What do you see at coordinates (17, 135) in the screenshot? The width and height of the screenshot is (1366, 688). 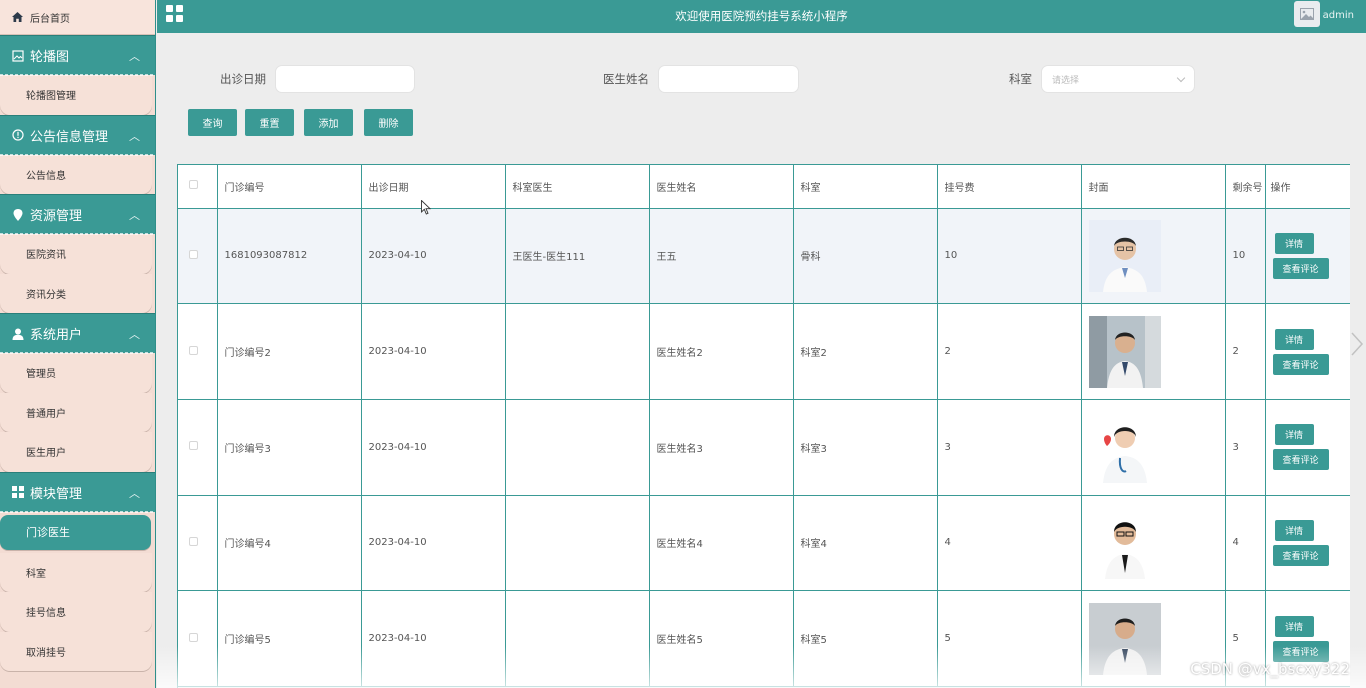 I see `info-icon` at bounding box center [17, 135].